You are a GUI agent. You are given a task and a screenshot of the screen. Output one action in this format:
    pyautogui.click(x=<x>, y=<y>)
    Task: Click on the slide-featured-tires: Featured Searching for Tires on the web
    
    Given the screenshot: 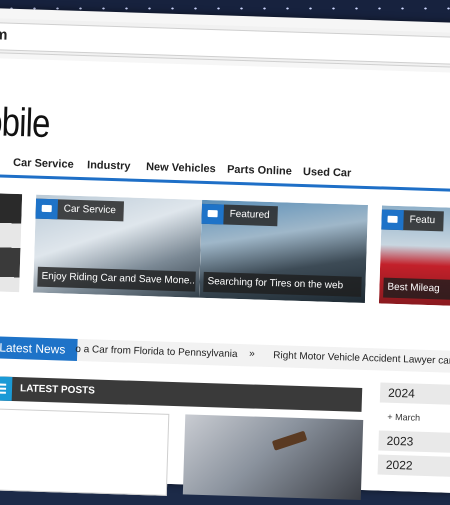 What is the action you would take?
    pyautogui.click(x=283, y=251)
    